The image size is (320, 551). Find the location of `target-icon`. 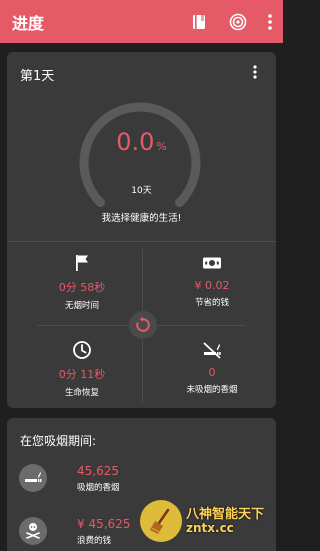

target-icon is located at coordinates (238, 21).